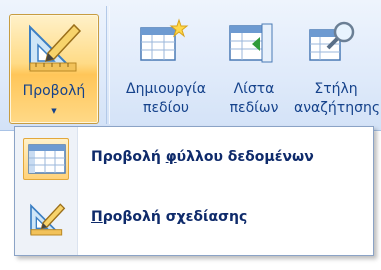 The width and height of the screenshot is (381, 270). What do you see at coordinates (251, 43) in the screenshot?
I see `field-list-icon` at bounding box center [251, 43].